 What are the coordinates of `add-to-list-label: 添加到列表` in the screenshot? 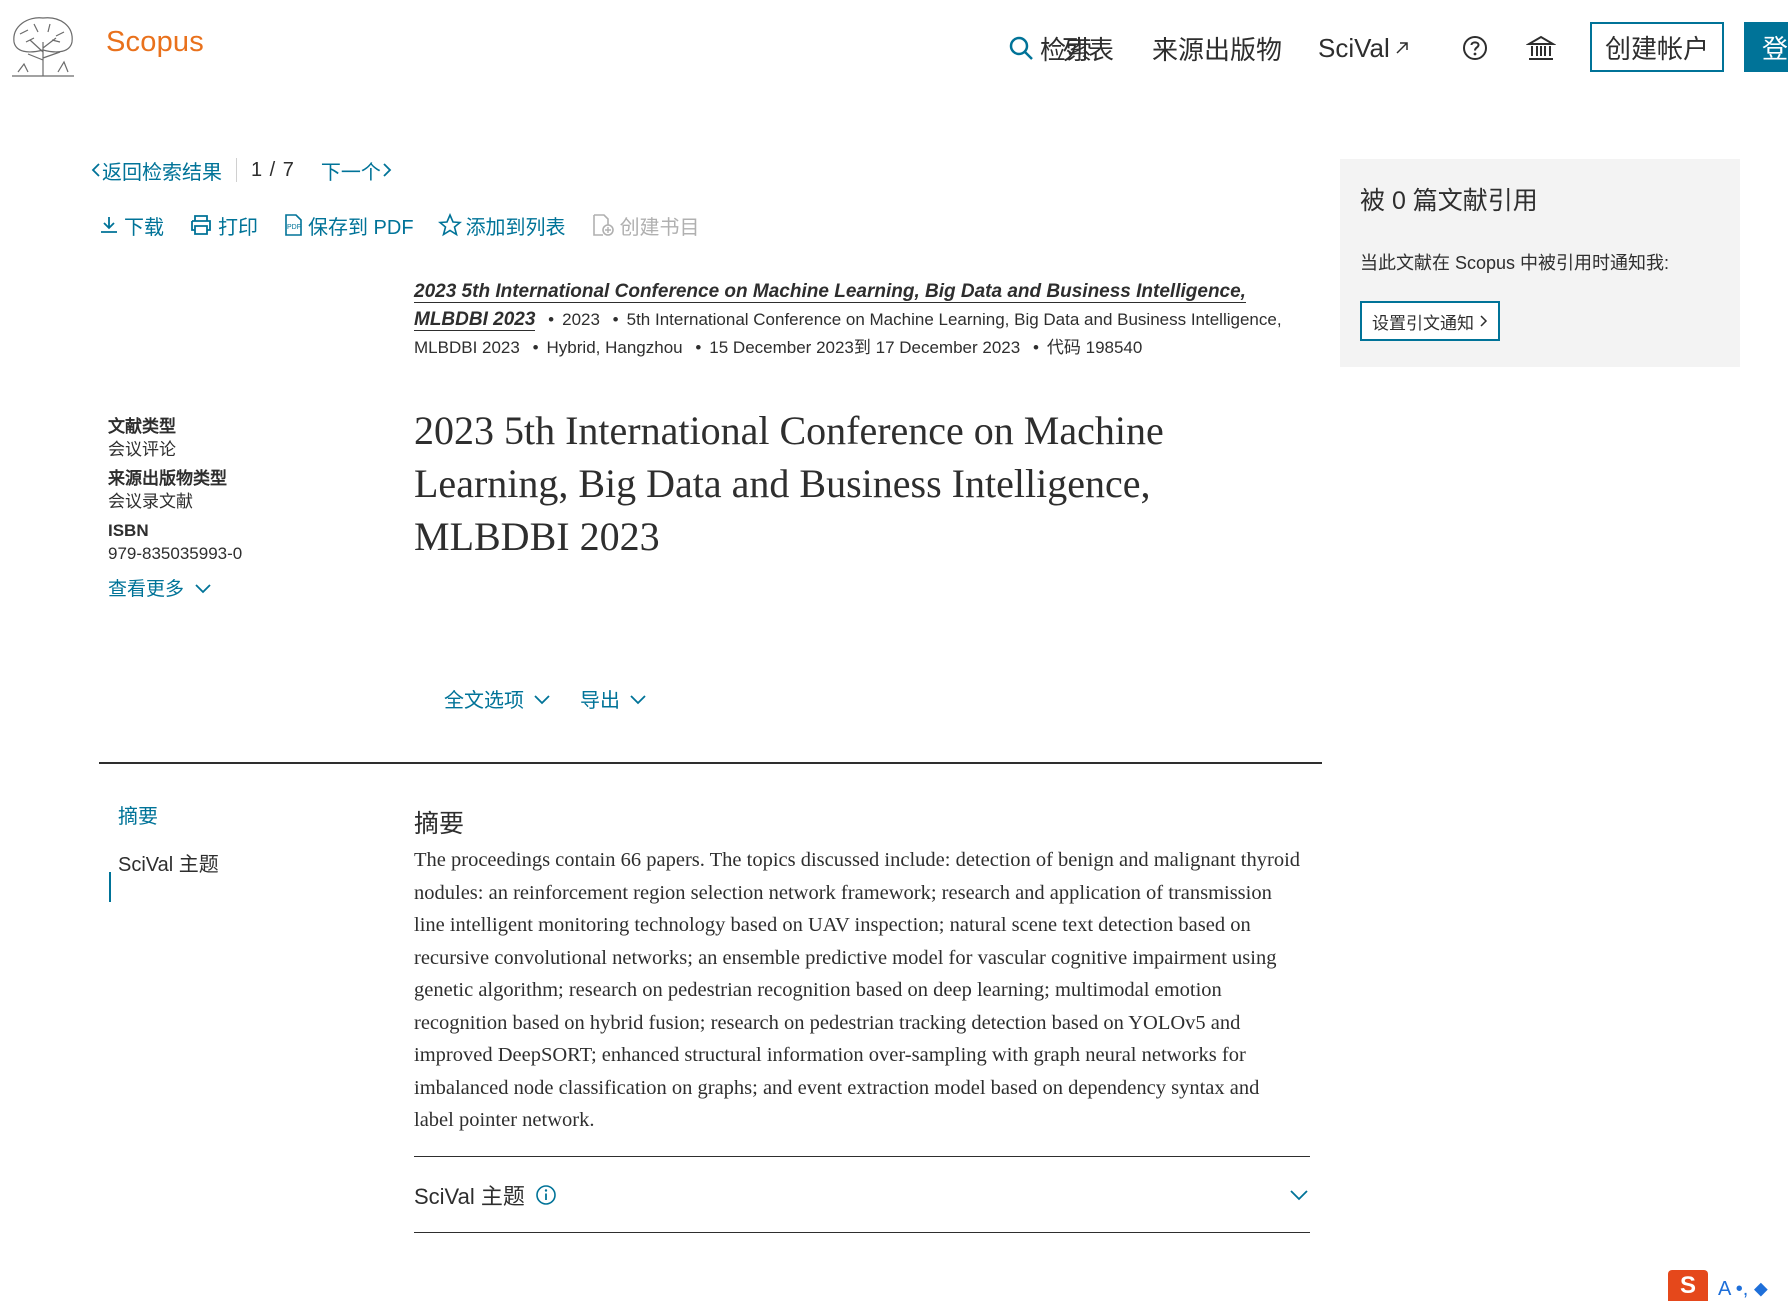 It's located at (515, 227).